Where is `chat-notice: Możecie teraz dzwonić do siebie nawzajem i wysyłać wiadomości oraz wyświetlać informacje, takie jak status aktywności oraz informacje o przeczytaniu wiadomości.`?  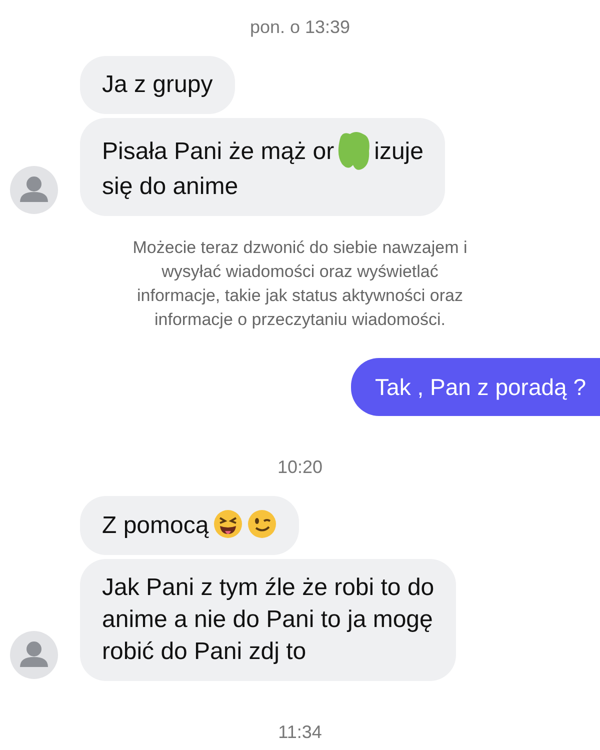
chat-notice: Możecie teraz dzwonić do siebie nawzajem i wysyłać wiadomości oraz wyświetlać informacje, takie jak status aktywności oraz informacje o przeczytaniu wiadomości. is located at coordinates (300, 284).